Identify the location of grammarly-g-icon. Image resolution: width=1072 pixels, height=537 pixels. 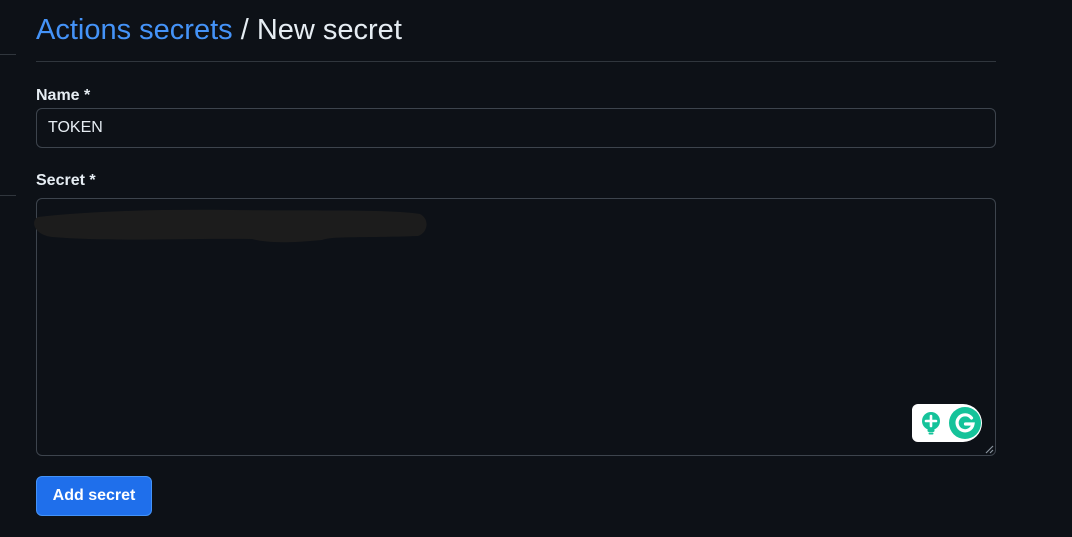
(965, 423).